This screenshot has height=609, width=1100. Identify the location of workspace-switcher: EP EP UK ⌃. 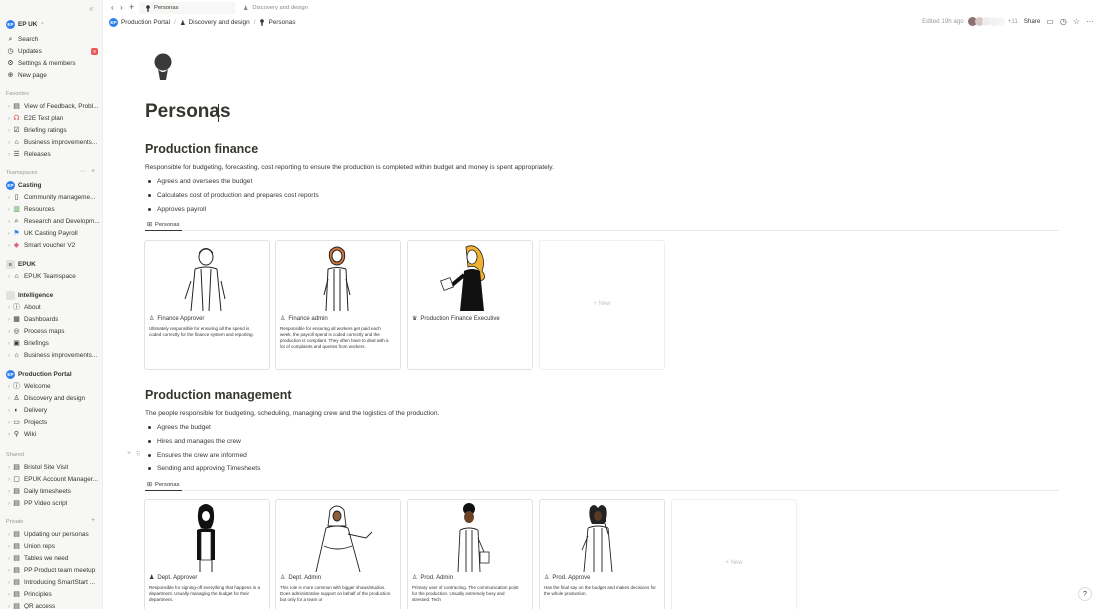
(51, 24).